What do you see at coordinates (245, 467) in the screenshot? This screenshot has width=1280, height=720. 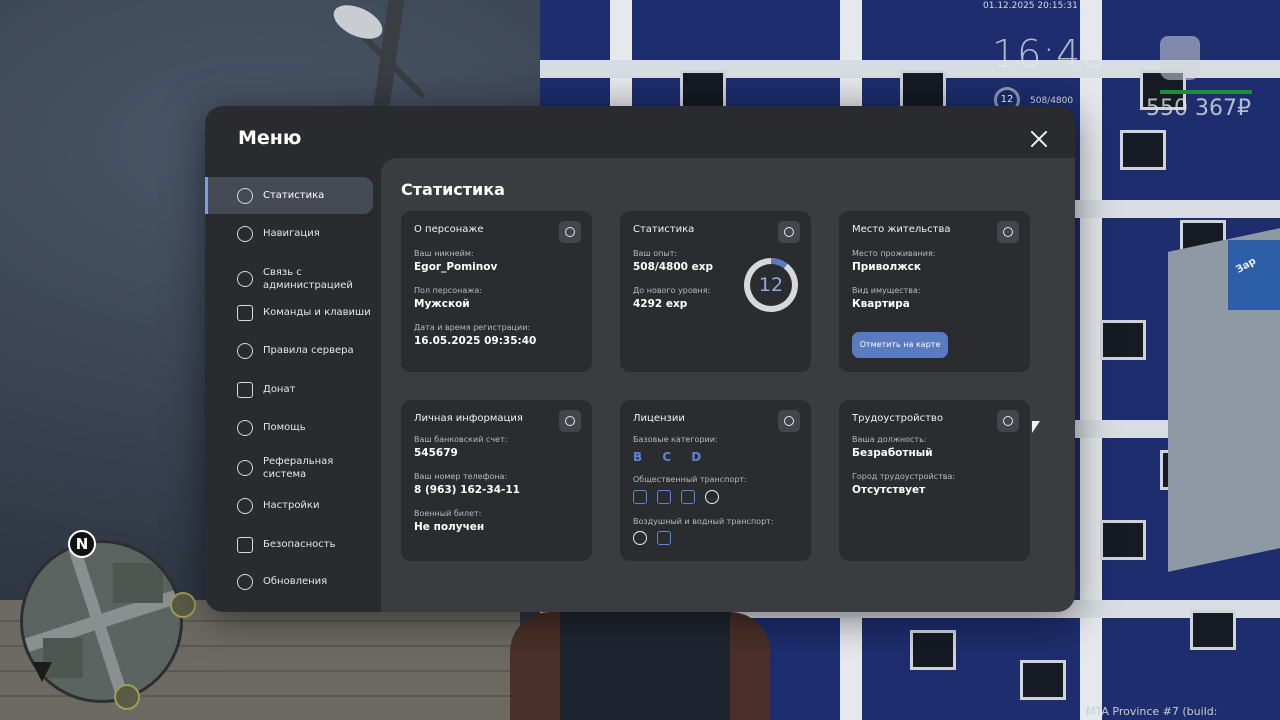 I see `network-icon` at bounding box center [245, 467].